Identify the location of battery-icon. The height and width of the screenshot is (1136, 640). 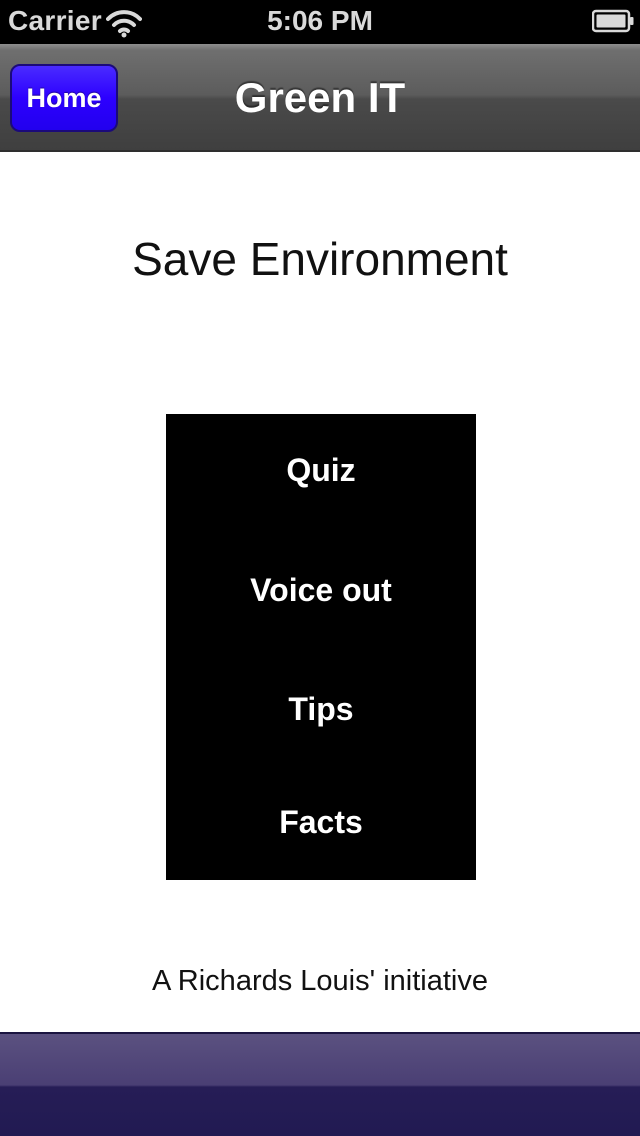
(613, 21).